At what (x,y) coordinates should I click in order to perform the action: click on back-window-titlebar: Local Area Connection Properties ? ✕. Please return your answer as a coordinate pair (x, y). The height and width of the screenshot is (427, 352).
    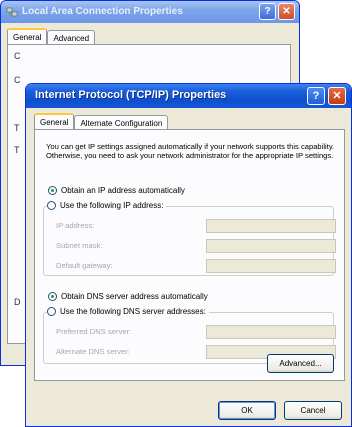
    Looking at the image, I should click on (150, 12).